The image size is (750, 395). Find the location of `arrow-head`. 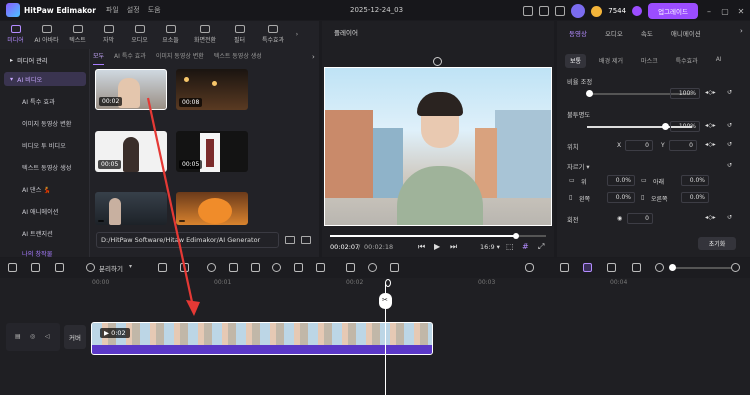

arrow-head is located at coordinates (193, 308).